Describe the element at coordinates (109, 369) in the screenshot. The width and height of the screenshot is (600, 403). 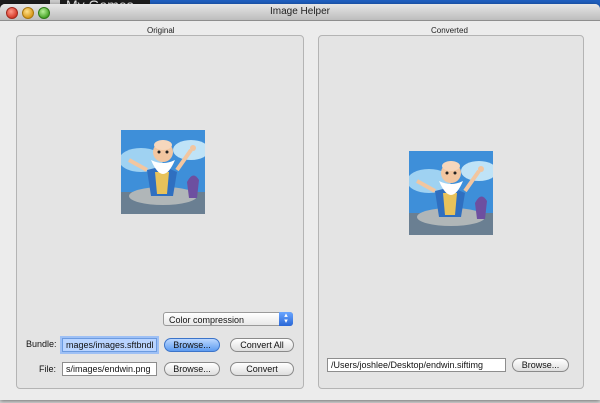
I see `file-path-field: s/images/endwin.png` at that location.